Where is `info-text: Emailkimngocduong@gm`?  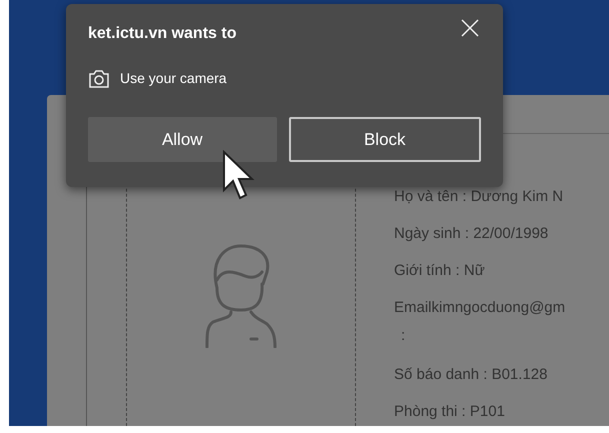
info-text: Emailkimngocduong@gm is located at coordinates (480, 307).